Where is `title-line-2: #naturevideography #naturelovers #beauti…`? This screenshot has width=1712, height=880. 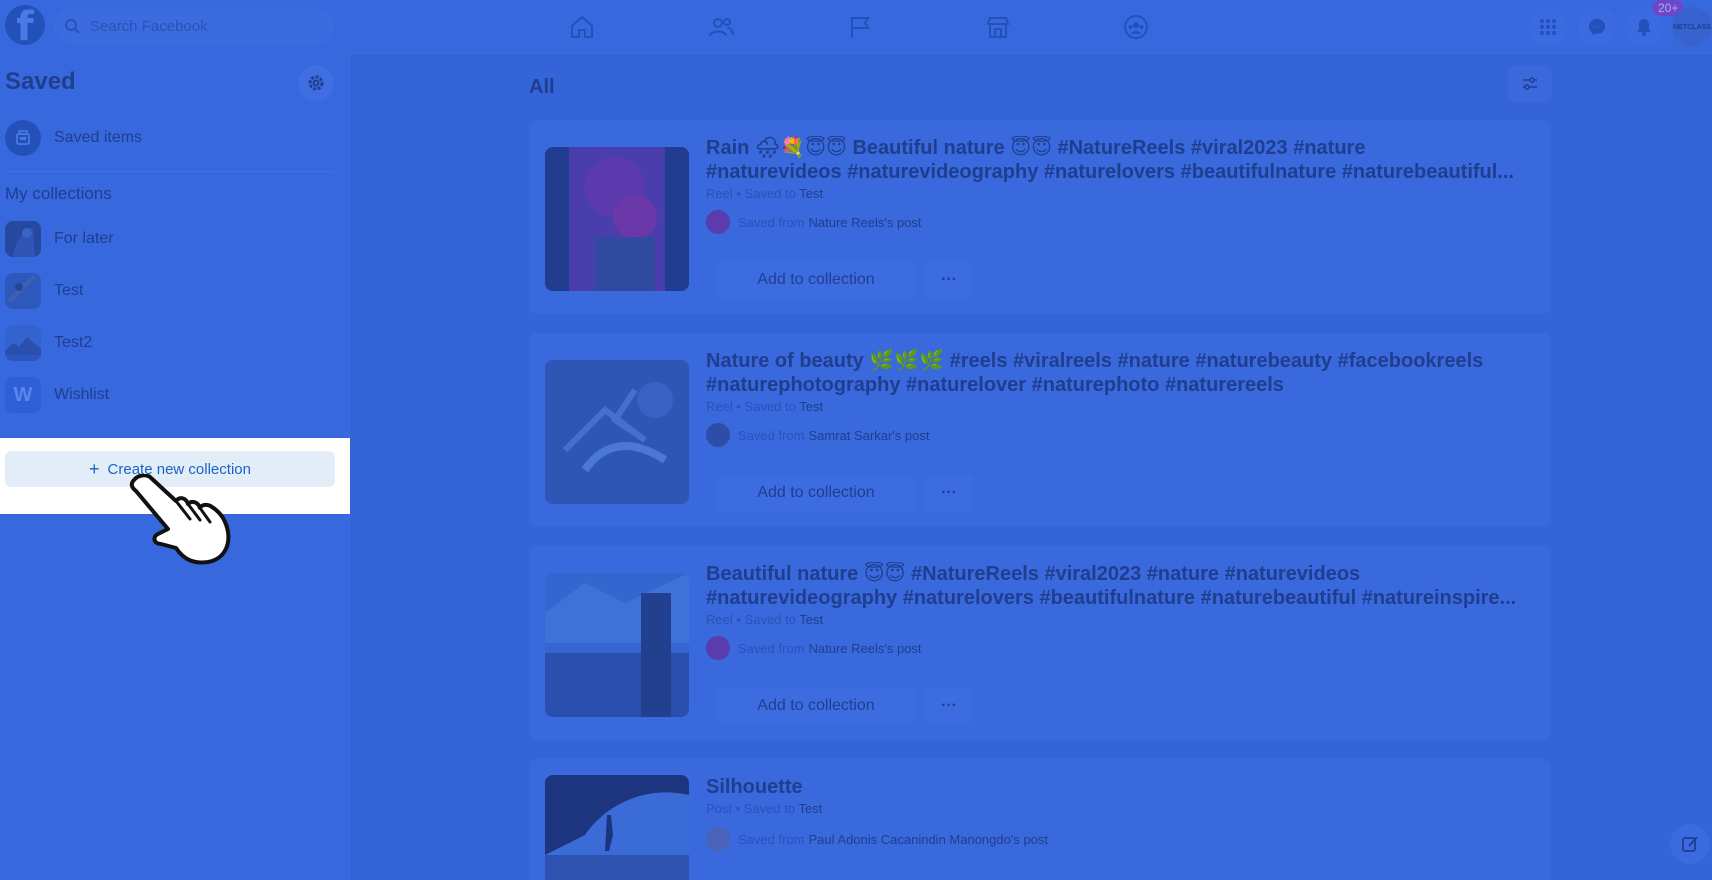
title-line-2: #naturevideography #naturelovers #beauti… is located at coordinates (1111, 598).